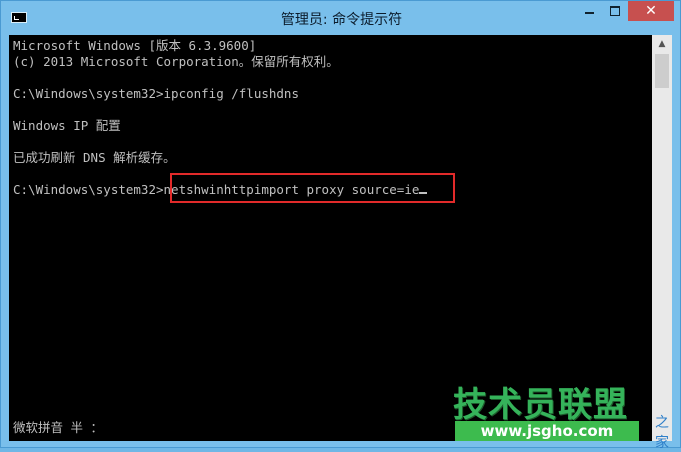  What do you see at coordinates (94, 157) in the screenshot?
I see `console-line: 已成功刷新 DNS 解析缓存。` at bounding box center [94, 157].